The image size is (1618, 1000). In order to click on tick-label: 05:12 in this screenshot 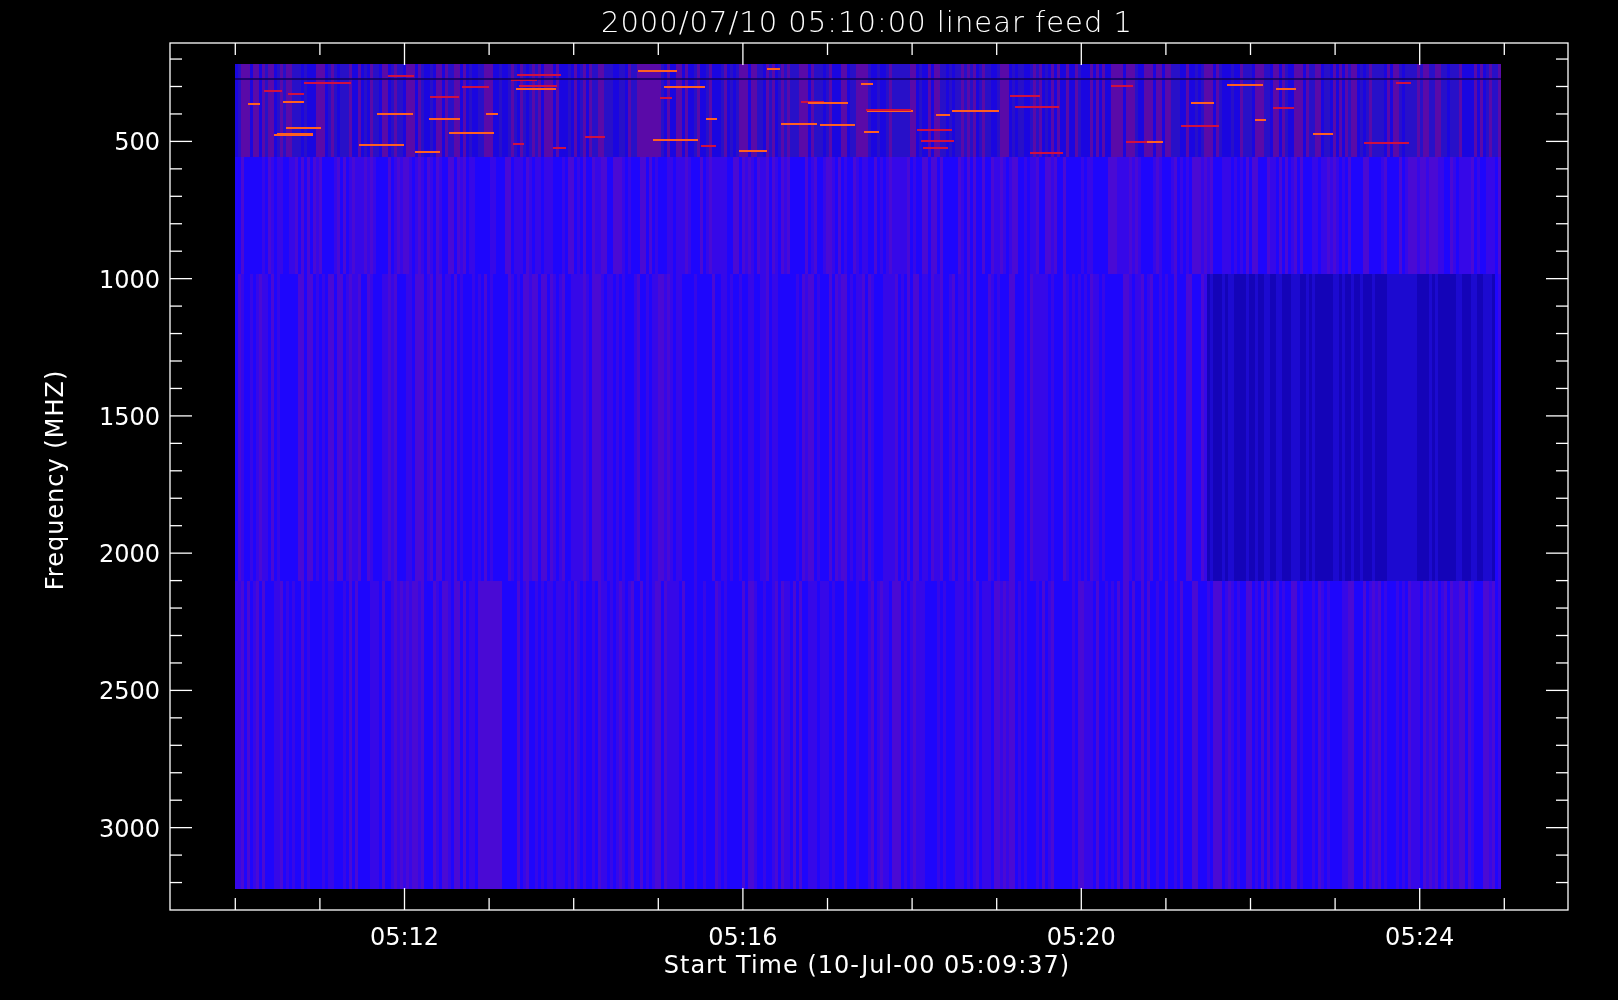, I will do `click(404, 937)`.